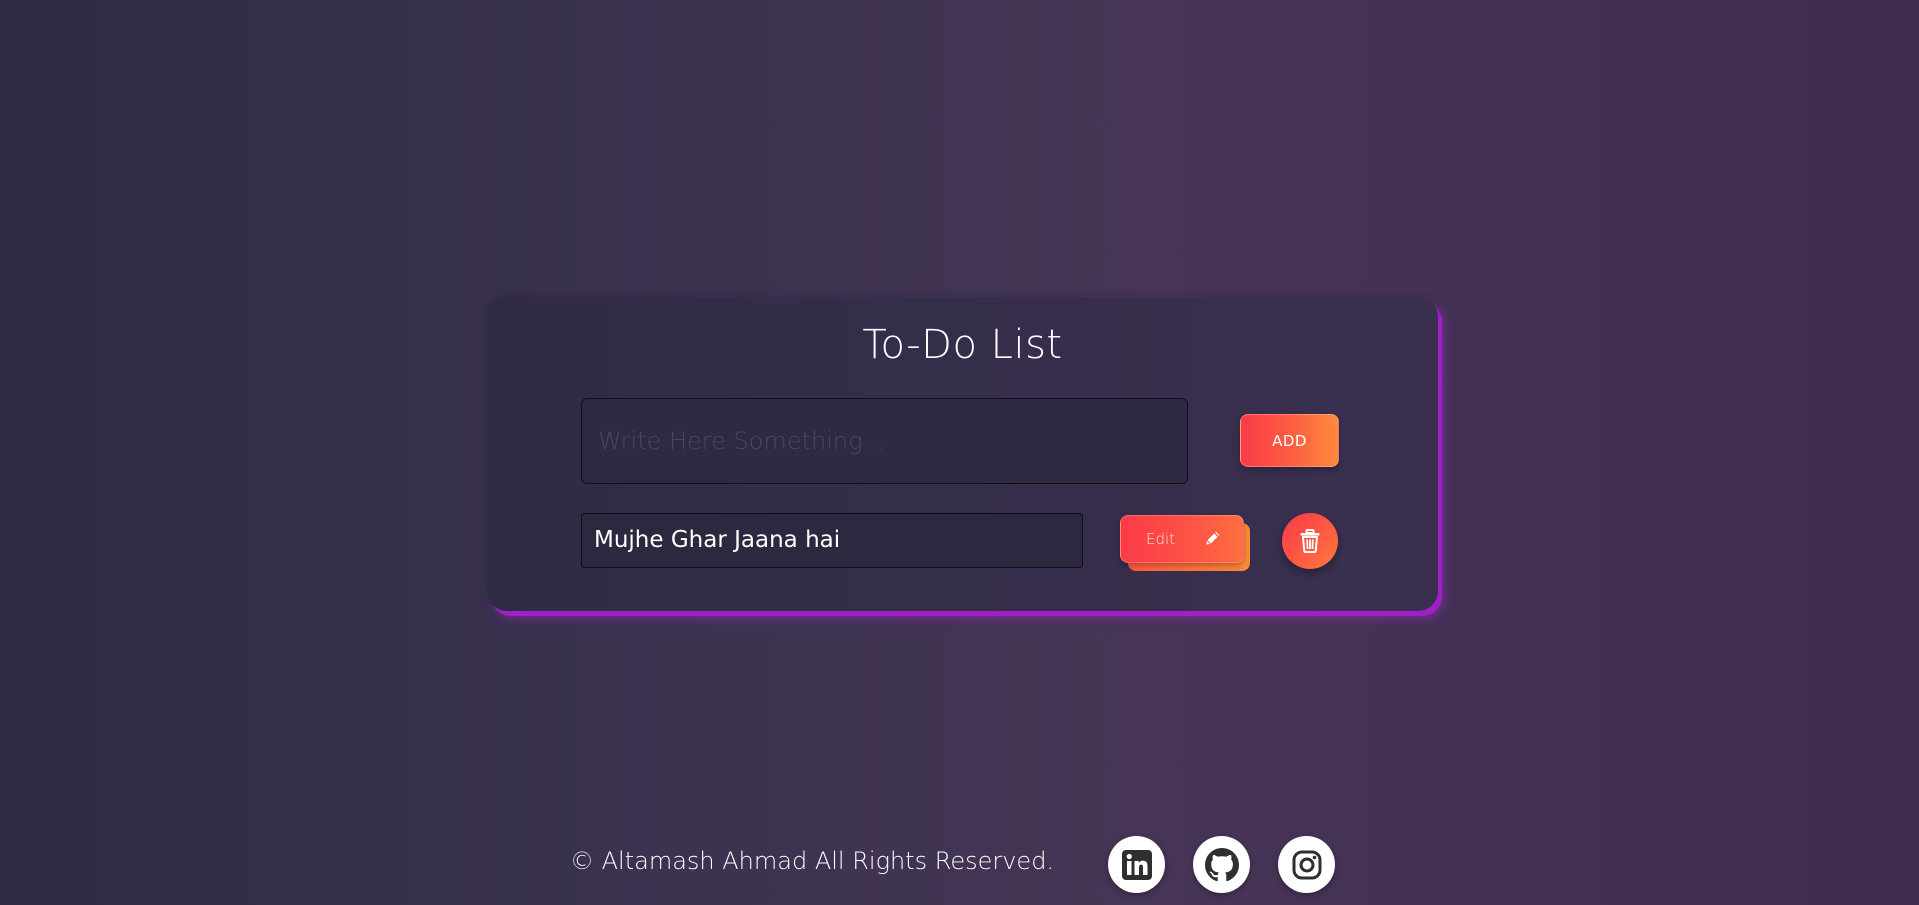 Image resolution: width=1919 pixels, height=905 pixels. Describe the element at coordinates (962, 345) in the screenshot. I see `page-title: To-Do List` at that location.